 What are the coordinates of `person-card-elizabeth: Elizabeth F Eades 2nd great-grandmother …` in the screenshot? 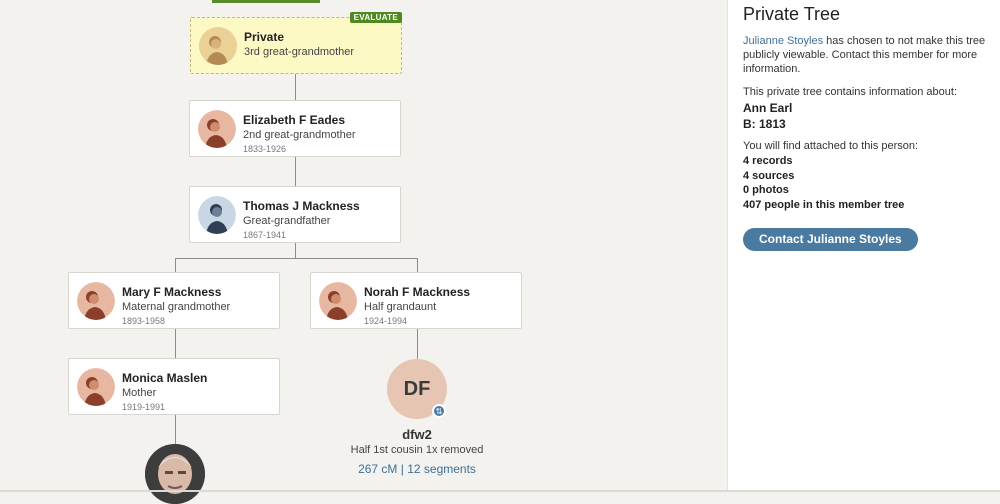 It's located at (295, 128).